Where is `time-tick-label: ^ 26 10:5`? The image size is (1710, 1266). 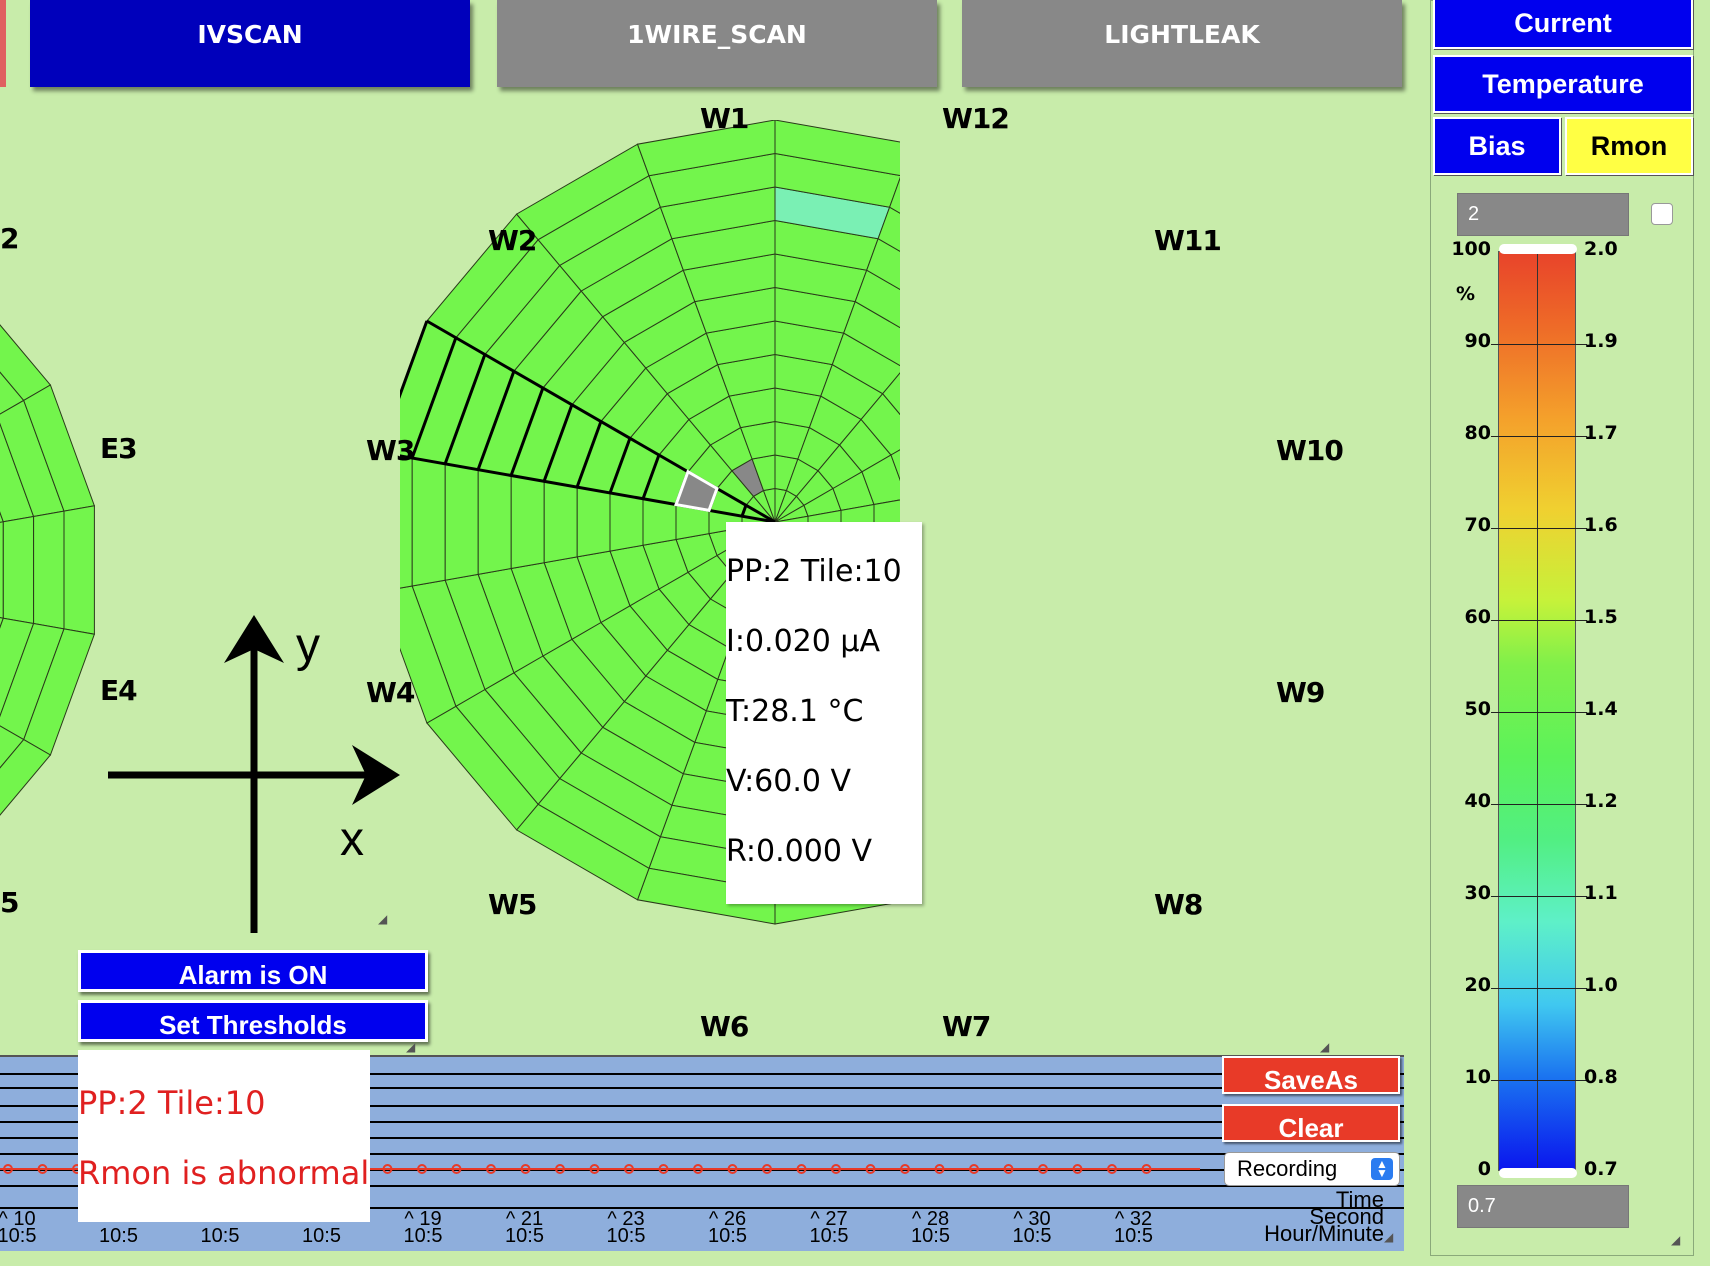
time-tick-label: ^ 26 10:5 is located at coordinates (727, 1227).